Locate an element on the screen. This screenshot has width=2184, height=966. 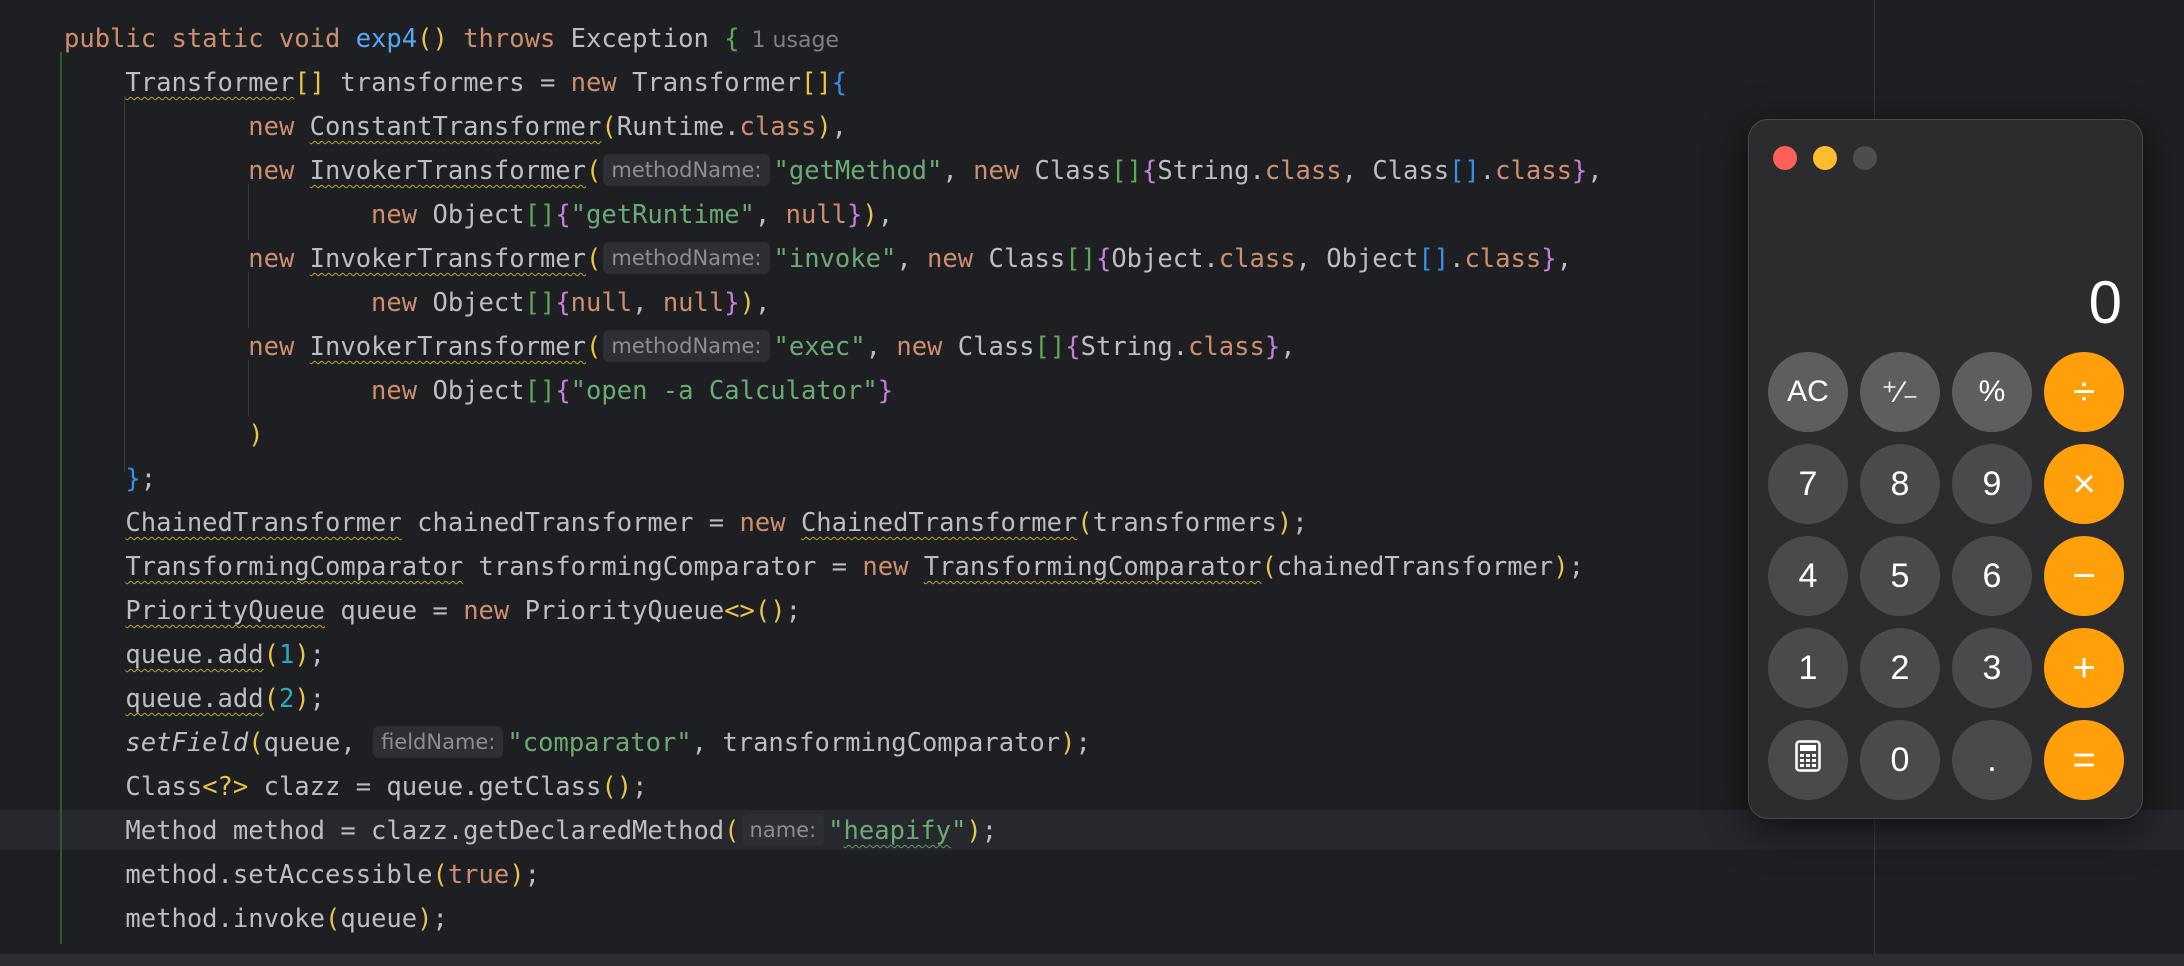
code-line: method.setAccessible(true); is located at coordinates (302, 875).